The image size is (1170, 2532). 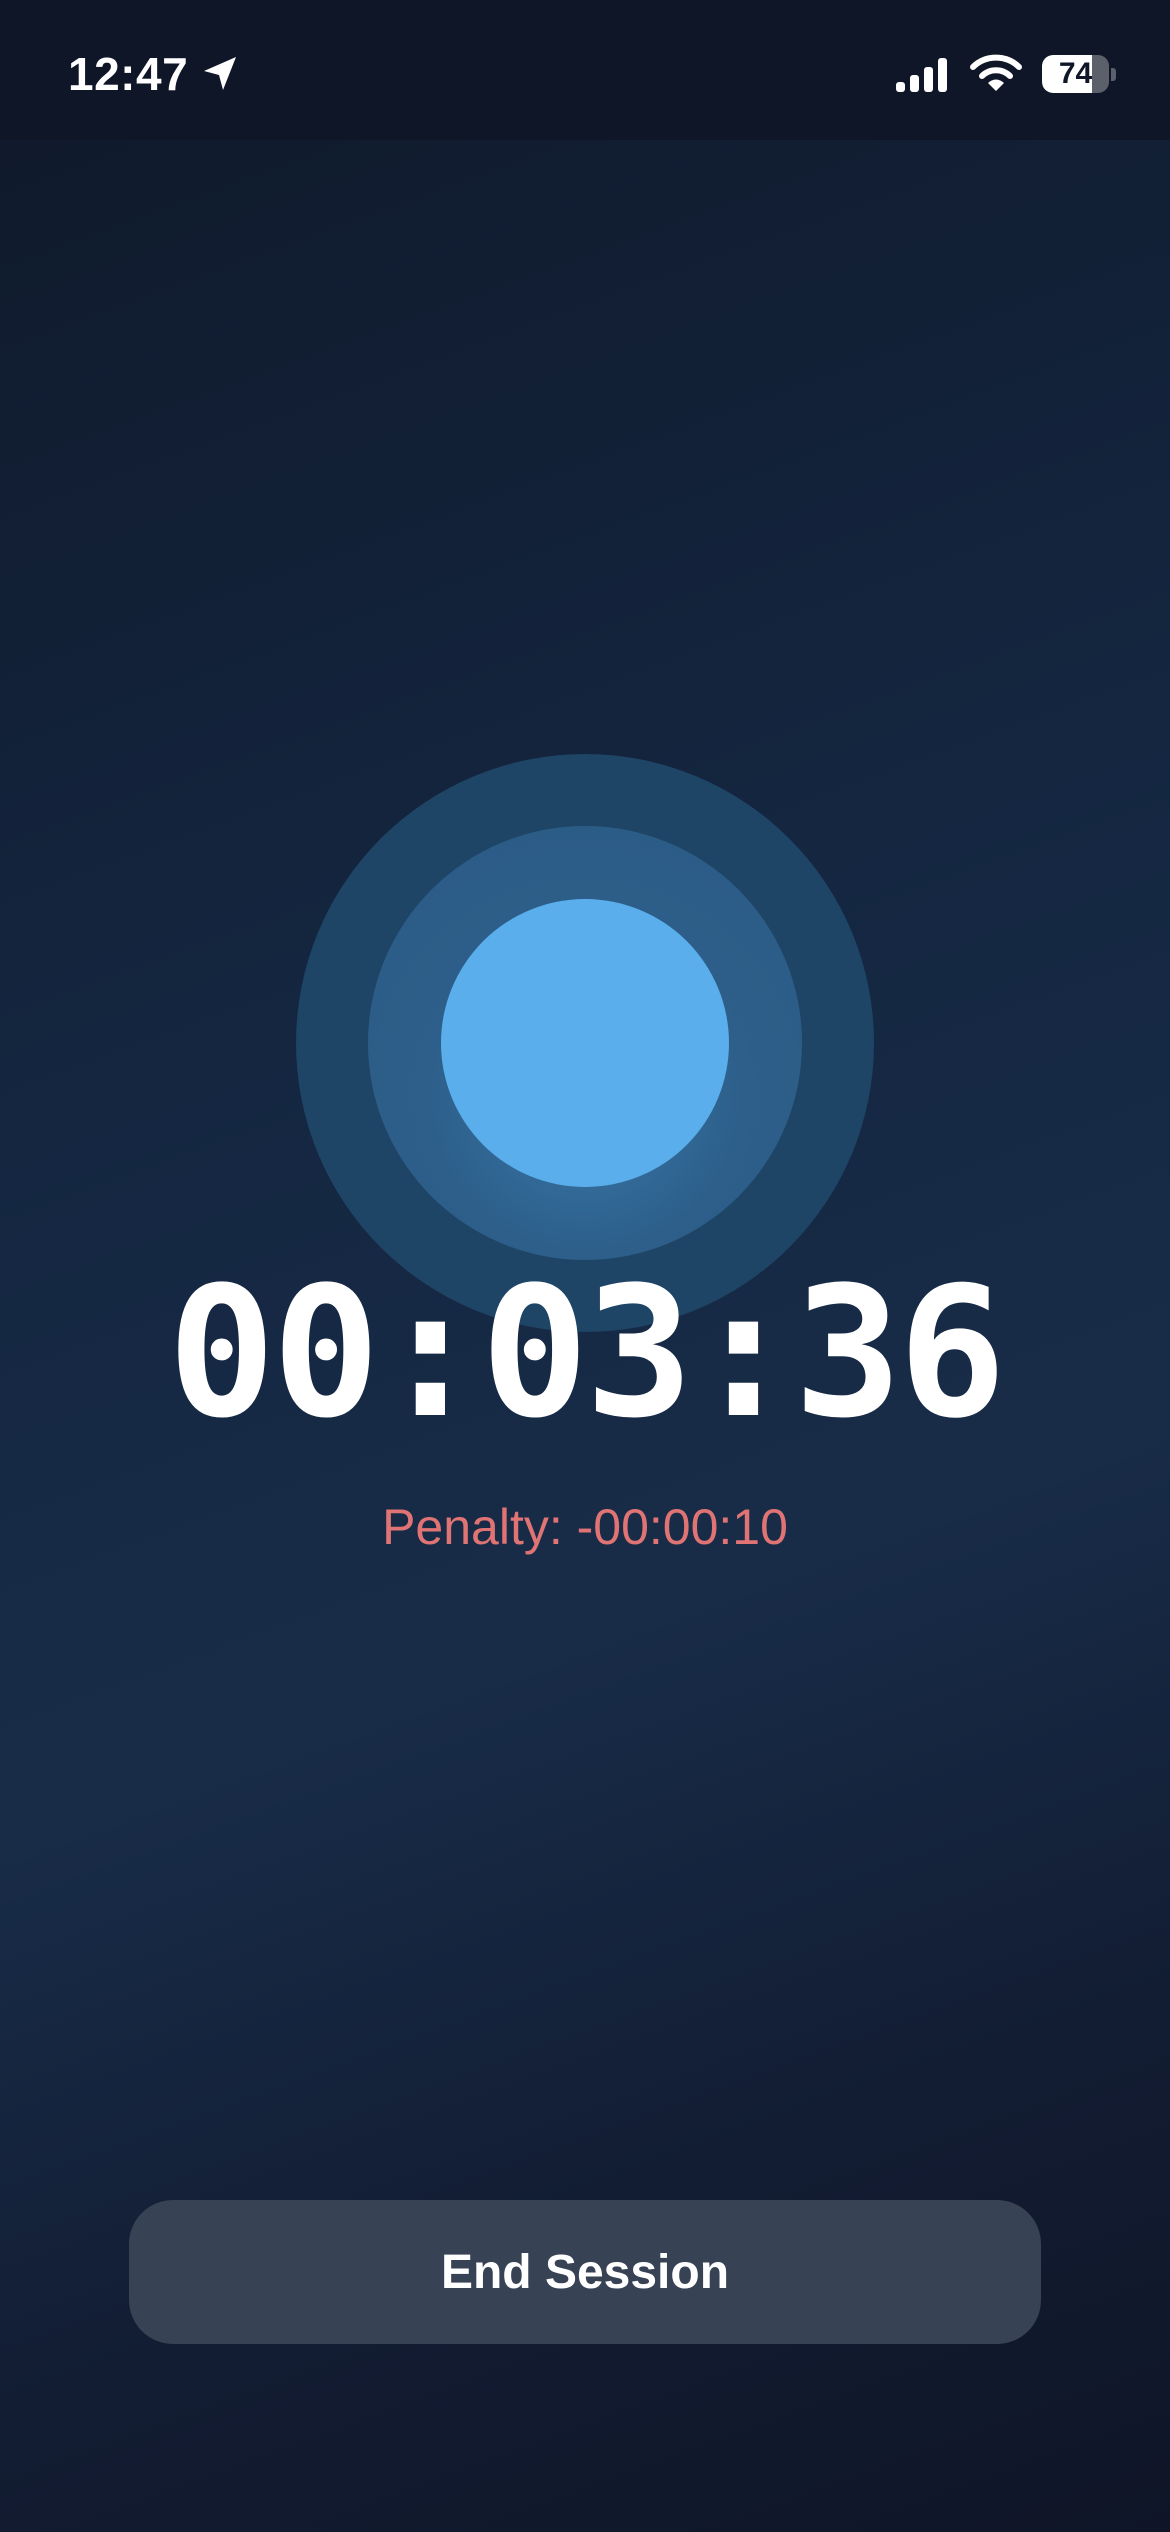 What do you see at coordinates (996, 74) in the screenshot?
I see `wifi-icon` at bounding box center [996, 74].